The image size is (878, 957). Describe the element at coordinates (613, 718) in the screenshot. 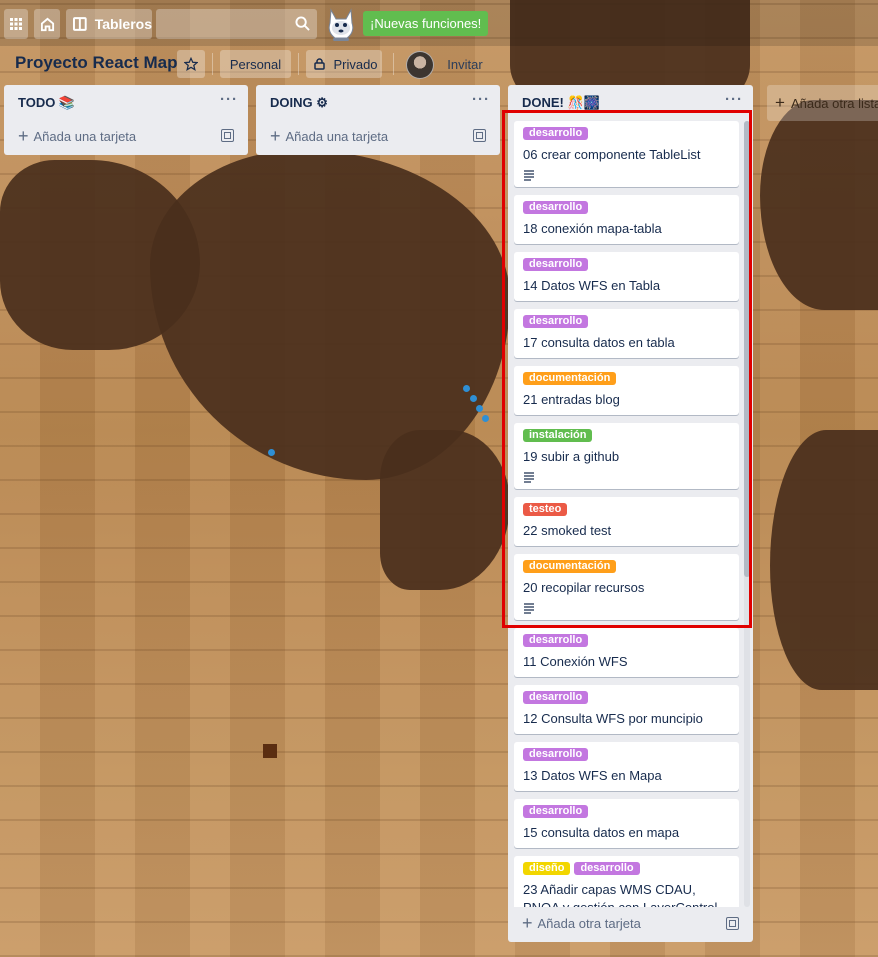

I see `card-title: 12 Consulta WFS por muncipio` at that location.